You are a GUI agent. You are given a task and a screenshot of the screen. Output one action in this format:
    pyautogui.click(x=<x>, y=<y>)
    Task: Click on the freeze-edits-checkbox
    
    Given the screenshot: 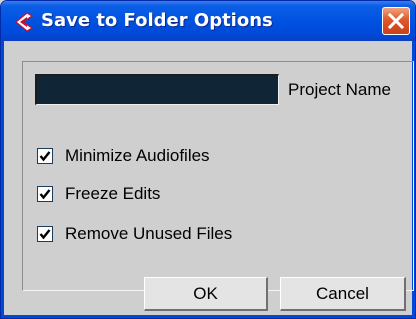 What is the action you would take?
    pyautogui.click(x=45, y=194)
    